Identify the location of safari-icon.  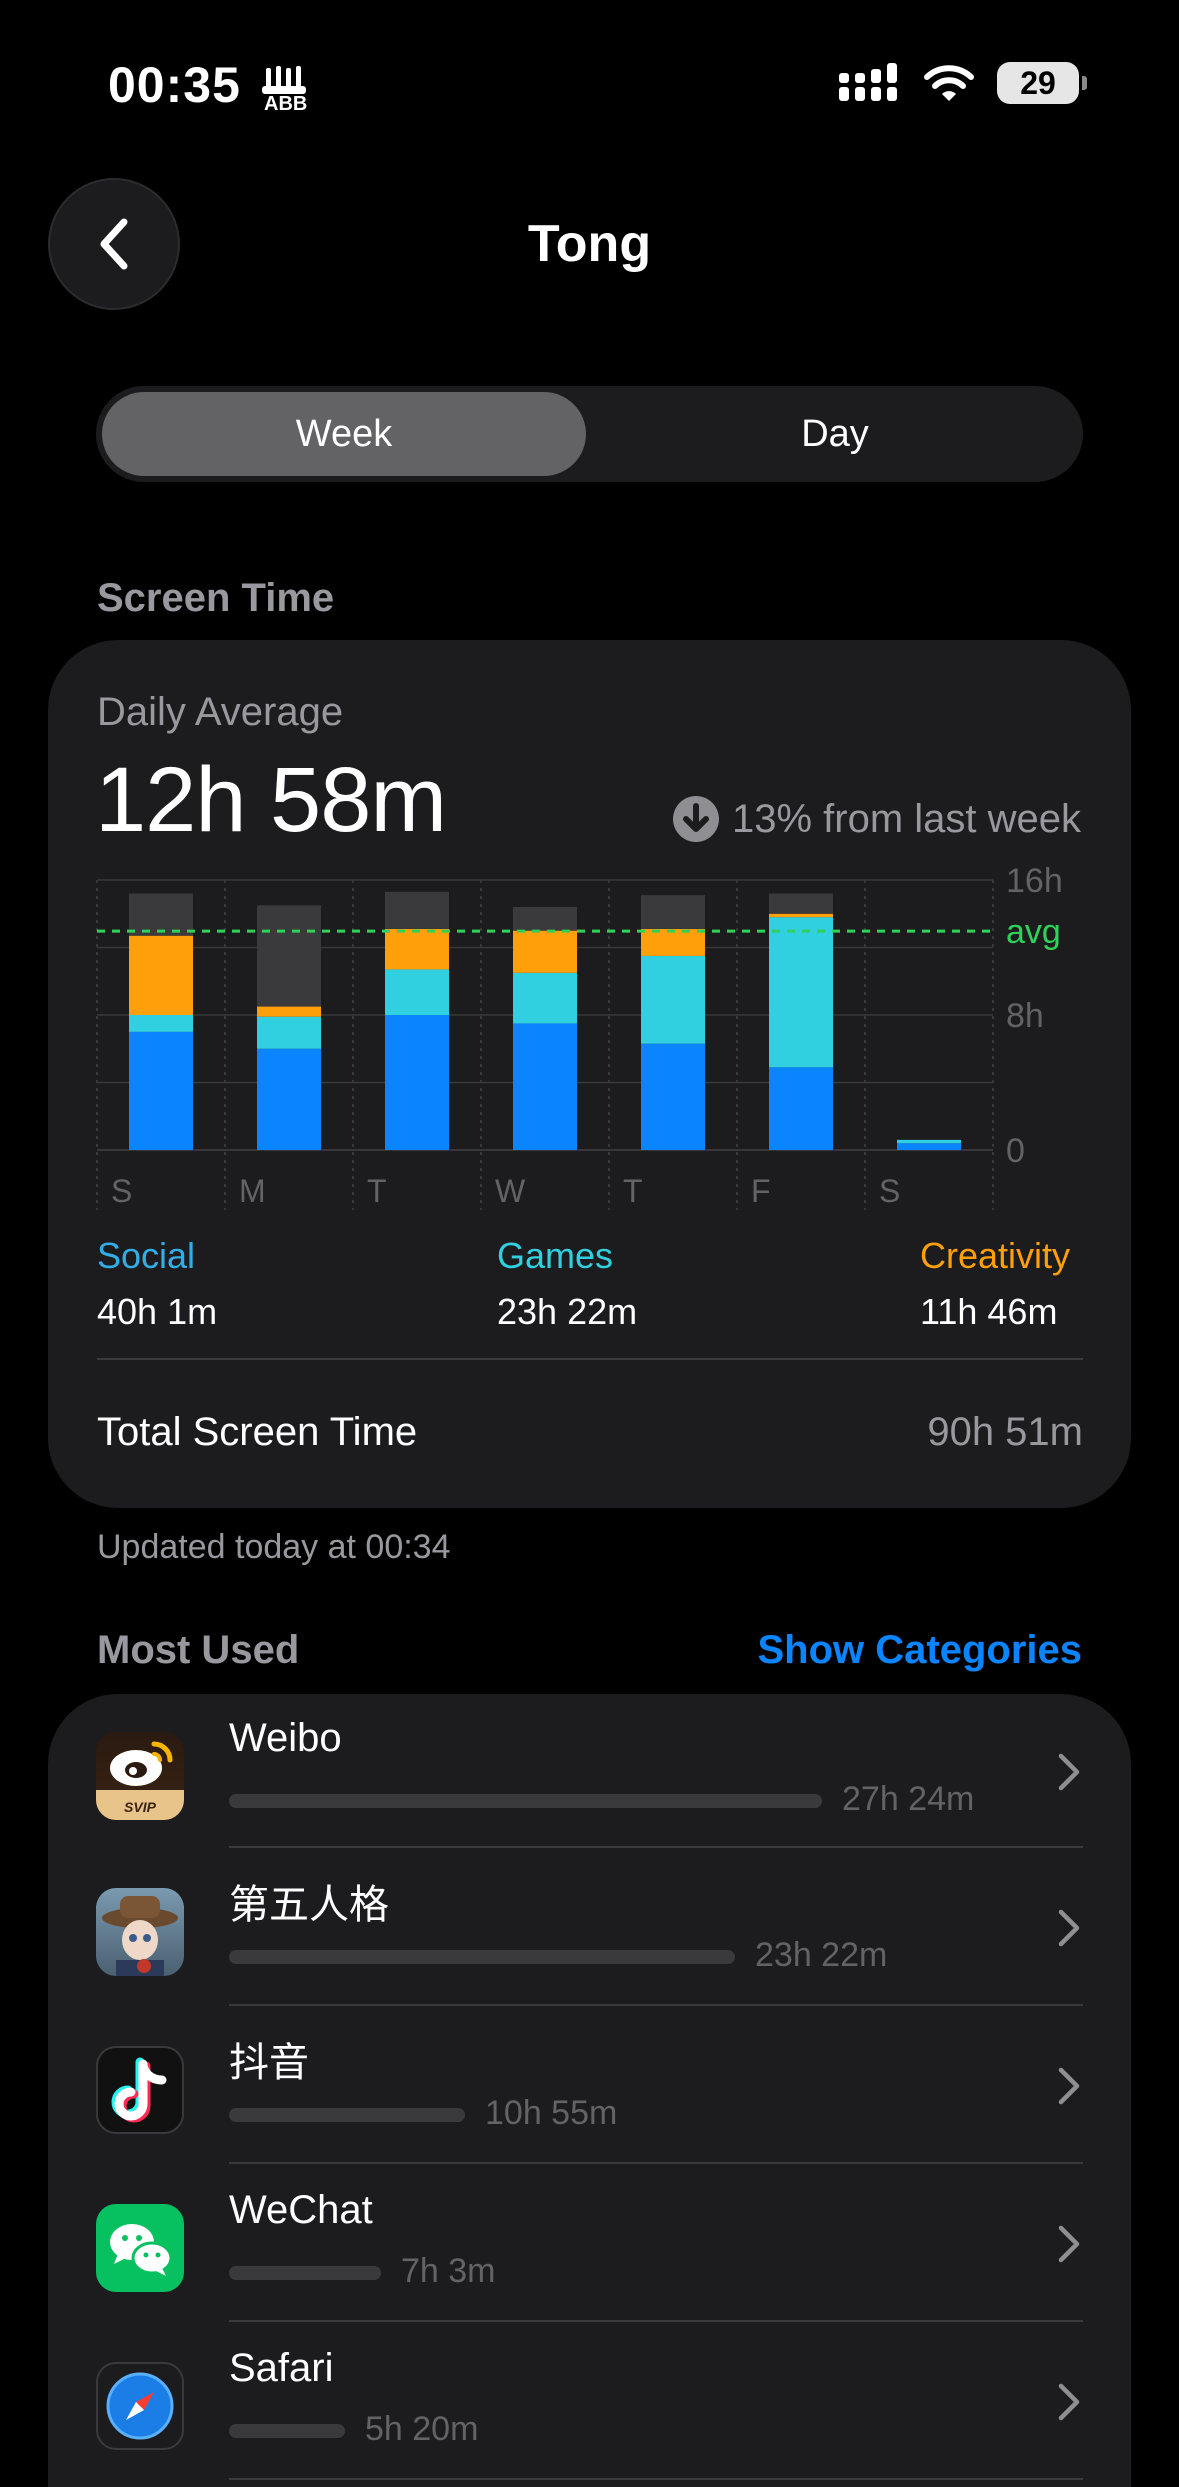
(140, 2406).